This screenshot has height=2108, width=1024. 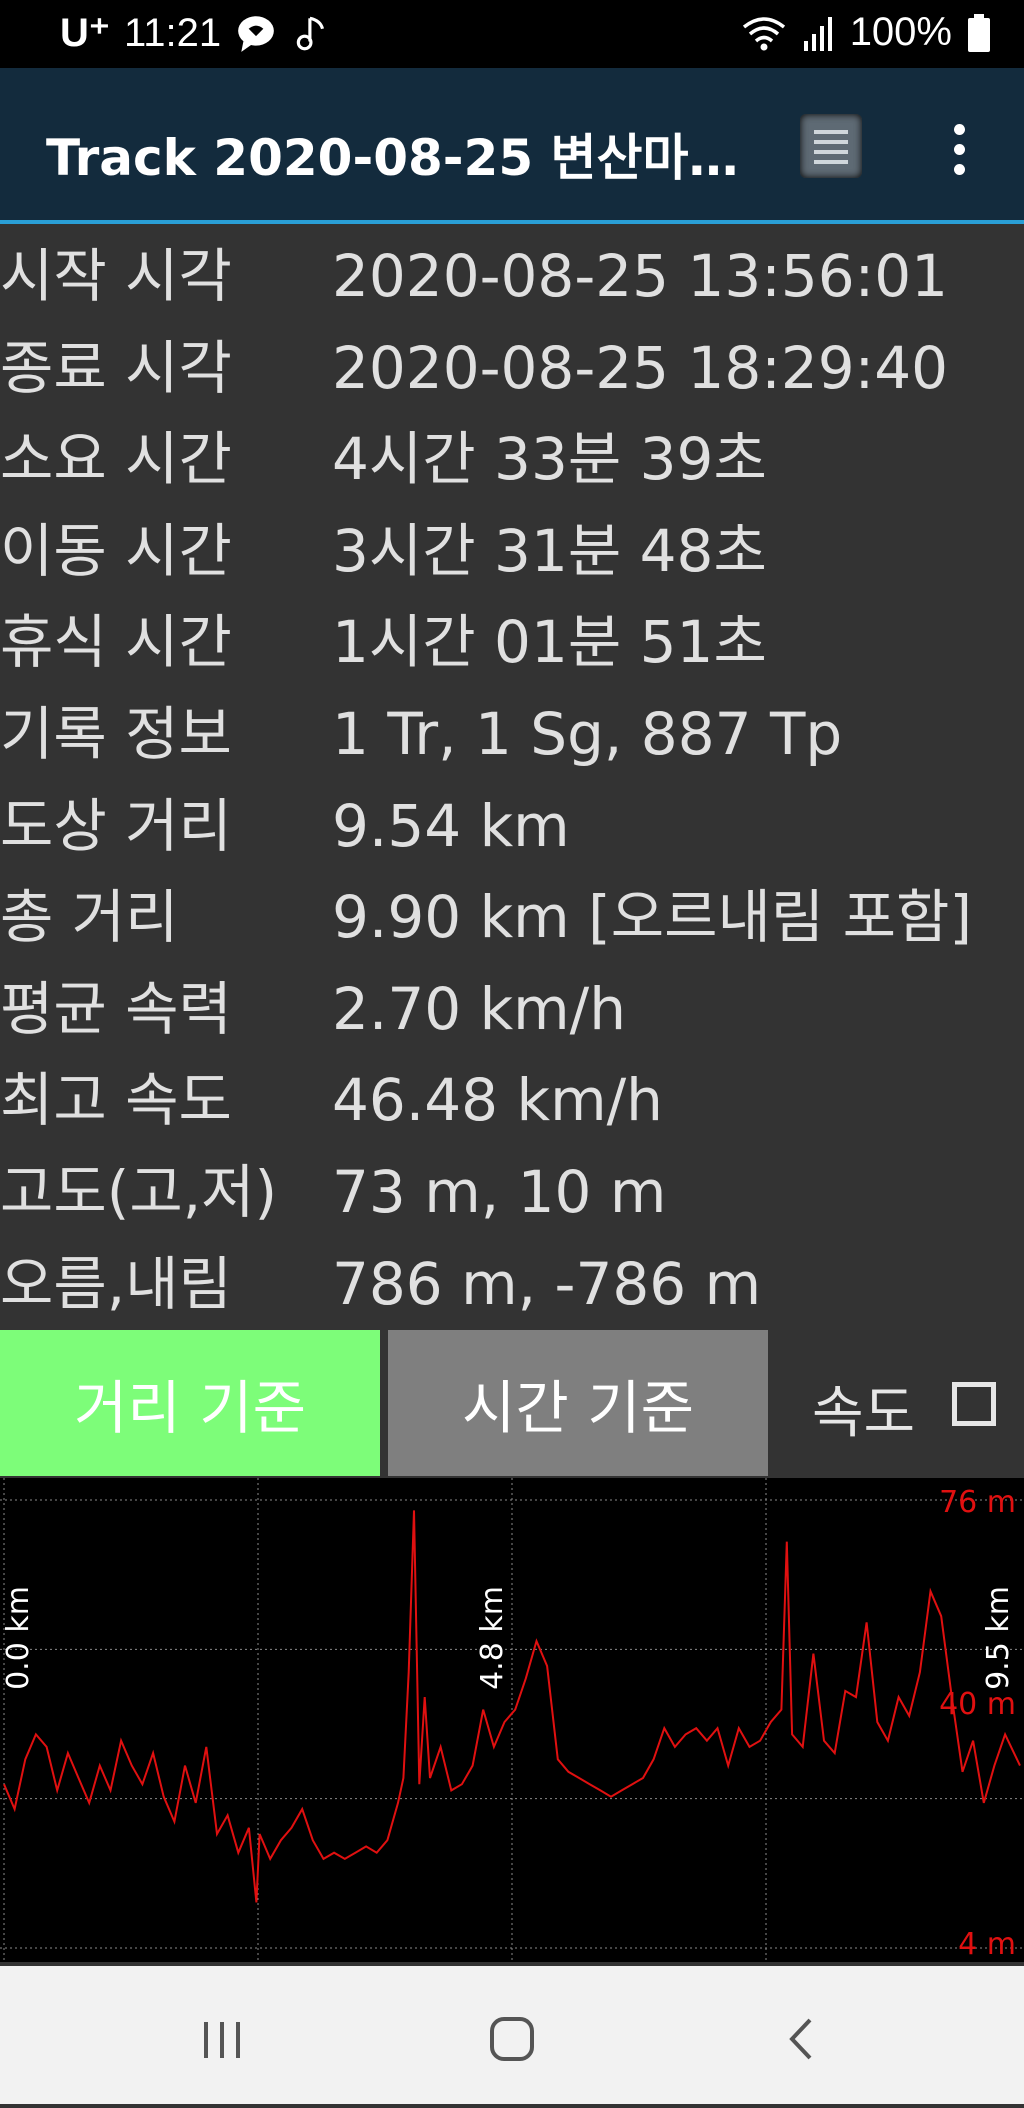 I want to click on battery-percent: 100%, so click(x=900, y=32).